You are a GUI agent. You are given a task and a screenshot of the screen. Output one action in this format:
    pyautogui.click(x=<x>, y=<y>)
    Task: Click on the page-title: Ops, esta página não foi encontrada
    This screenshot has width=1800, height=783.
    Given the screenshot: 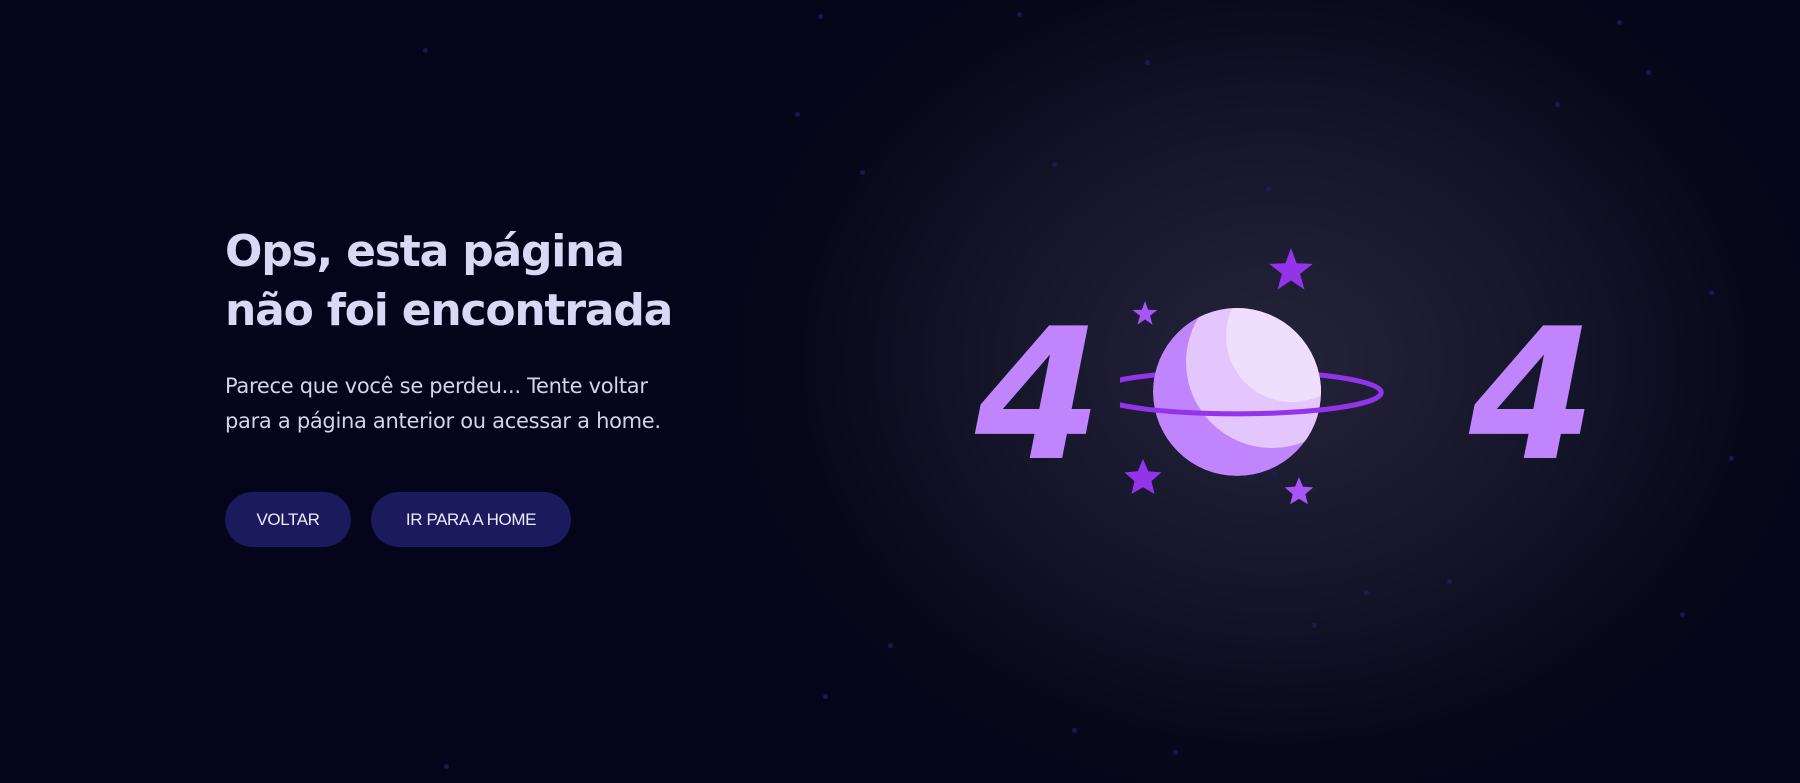 What is the action you would take?
    pyautogui.click(x=485, y=281)
    